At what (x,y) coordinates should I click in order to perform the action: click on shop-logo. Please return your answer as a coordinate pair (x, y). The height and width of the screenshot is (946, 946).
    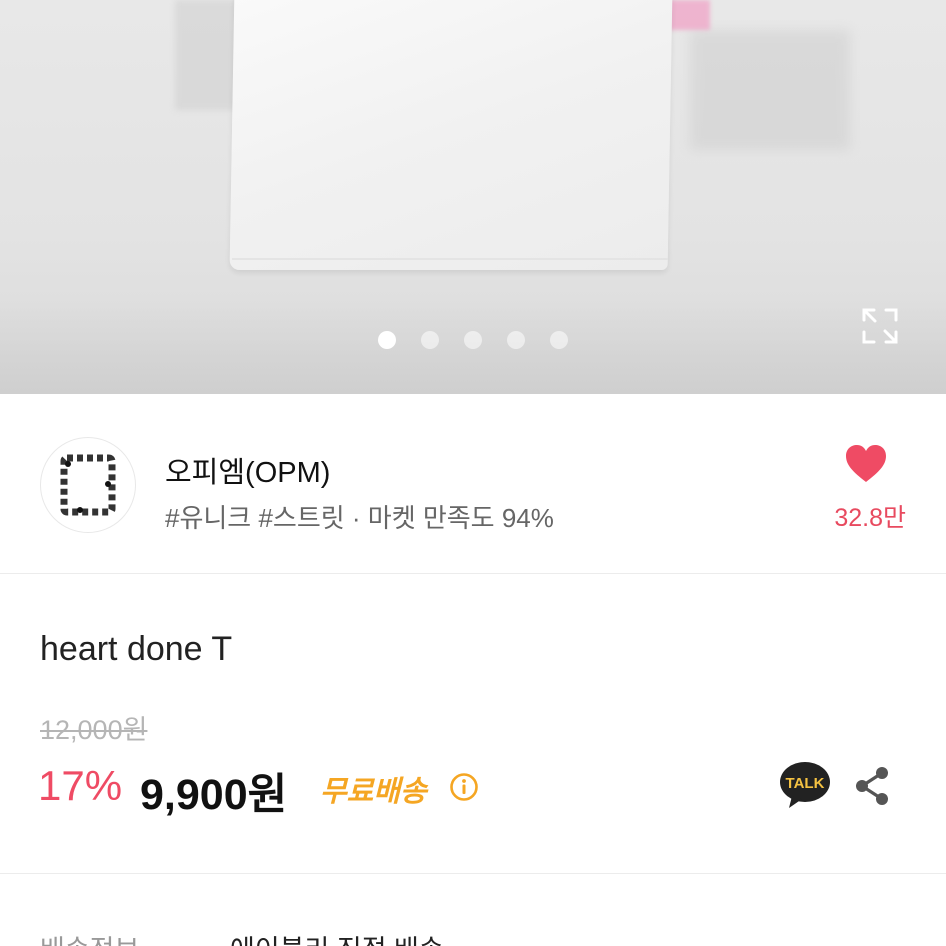
    Looking at the image, I should click on (88, 485).